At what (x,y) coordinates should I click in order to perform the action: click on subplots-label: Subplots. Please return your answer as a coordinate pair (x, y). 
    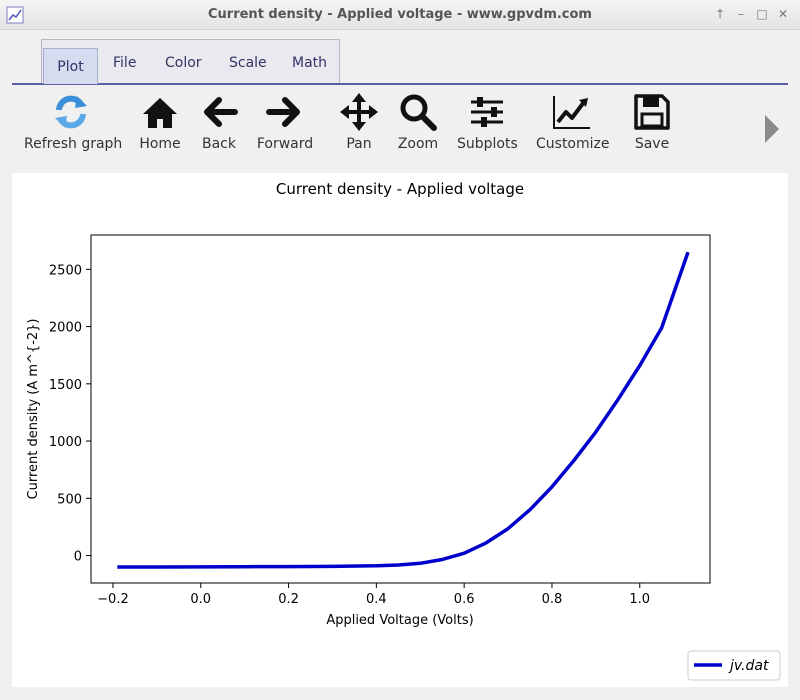
    Looking at the image, I should click on (487, 144).